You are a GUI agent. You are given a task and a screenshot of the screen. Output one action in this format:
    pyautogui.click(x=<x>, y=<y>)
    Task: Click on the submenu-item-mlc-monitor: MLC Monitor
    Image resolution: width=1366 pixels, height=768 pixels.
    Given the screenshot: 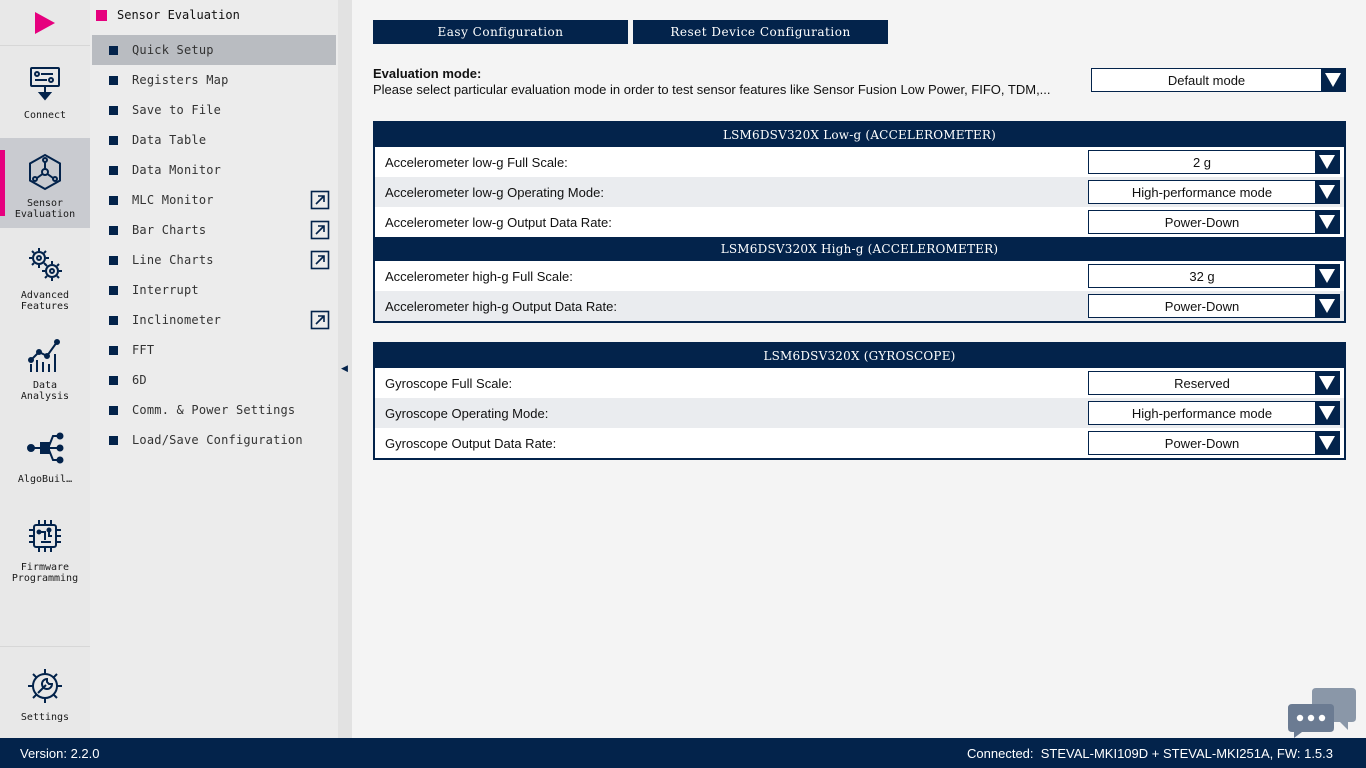 What is the action you would take?
    pyautogui.click(x=214, y=200)
    